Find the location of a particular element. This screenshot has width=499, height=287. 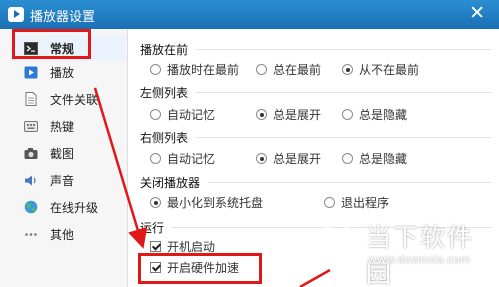

watermark: 当下软件园 www.downxia.com is located at coordinates (405, 248).